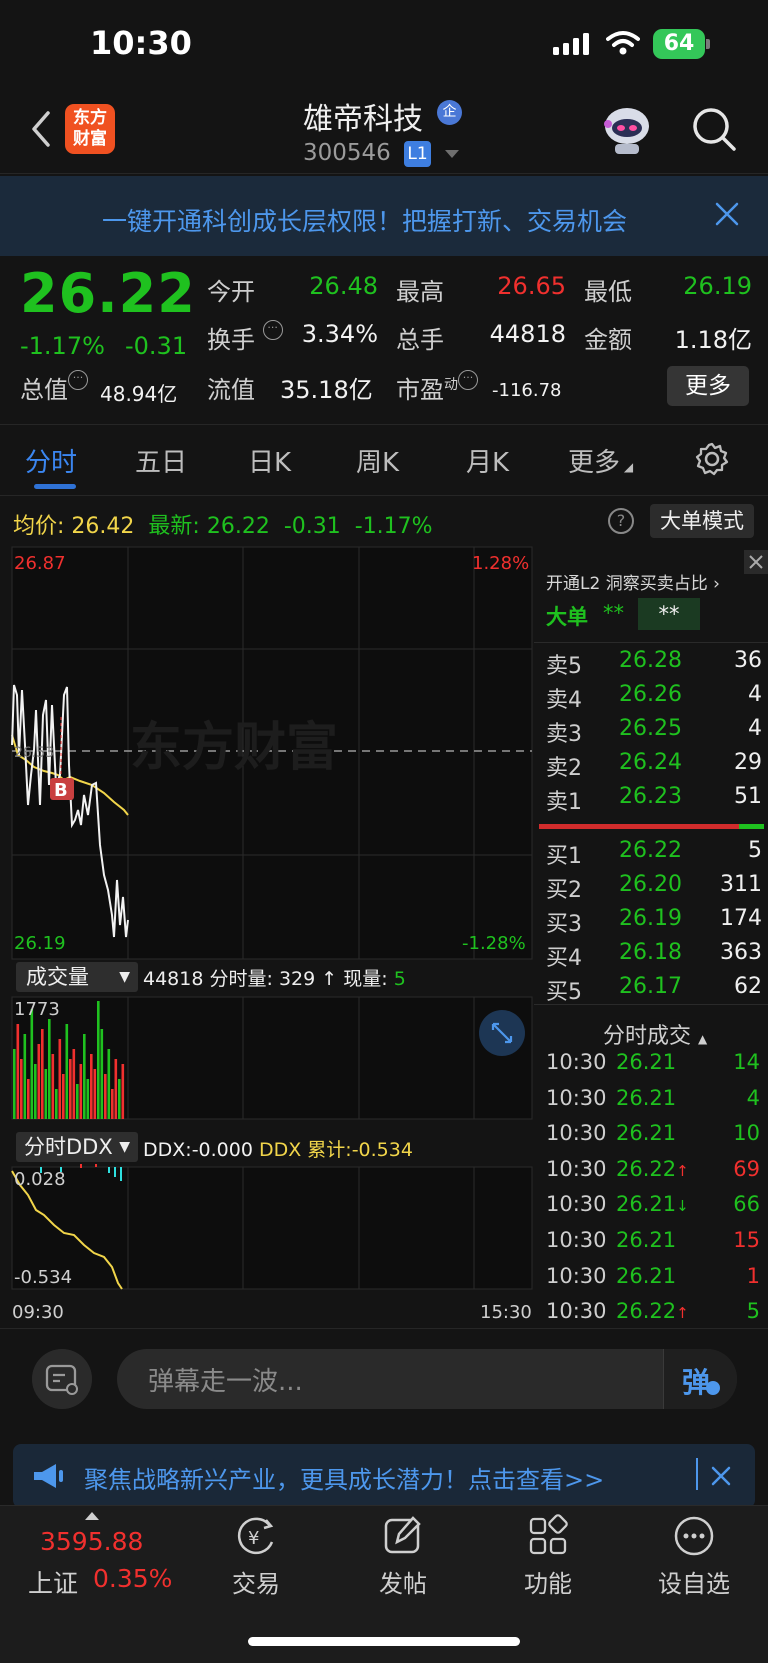  Describe the element at coordinates (62, 1379) in the screenshot. I see `note-icon` at that location.